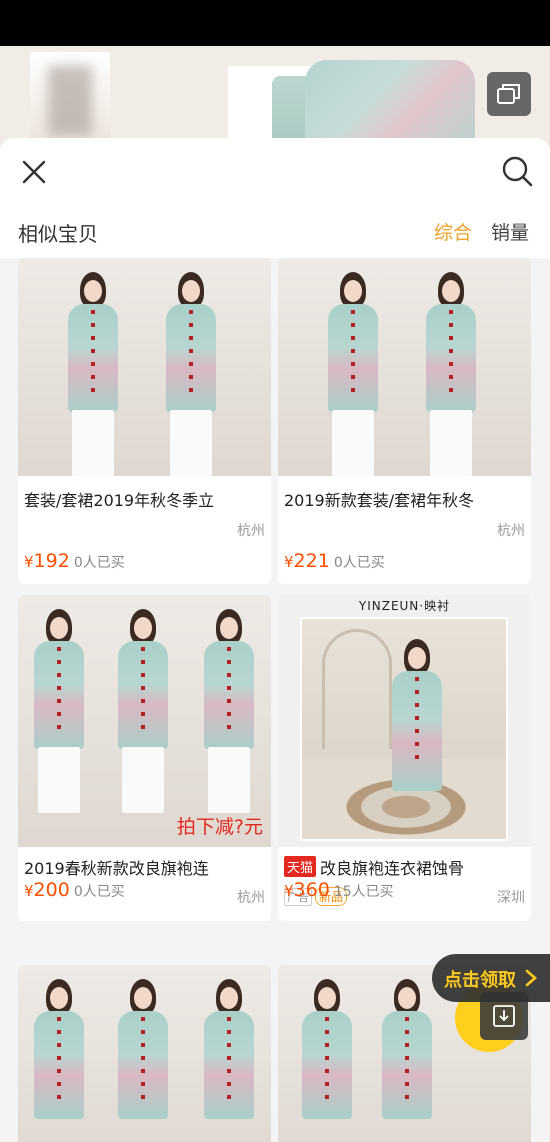 The height and width of the screenshot is (1142, 550). What do you see at coordinates (404, 606) in the screenshot?
I see `brand-logo-text: YINZEUN·映衬` at bounding box center [404, 606].